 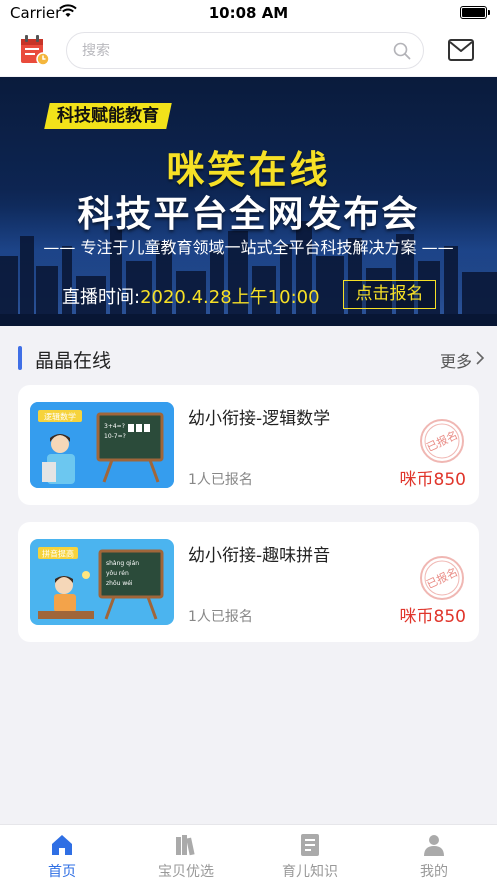 What do you see at coordinates (456, 360) in the screenshot?
I see `more-link: 更多` at bounding box center [456, 360].